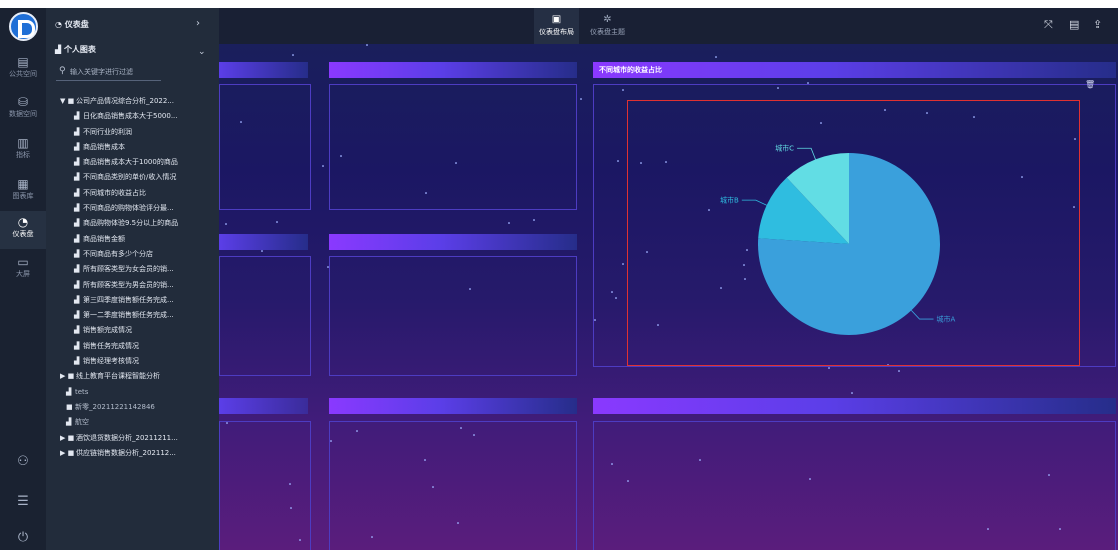  I want to click on chevron-down-icon: ⌄, so click(202, 52).